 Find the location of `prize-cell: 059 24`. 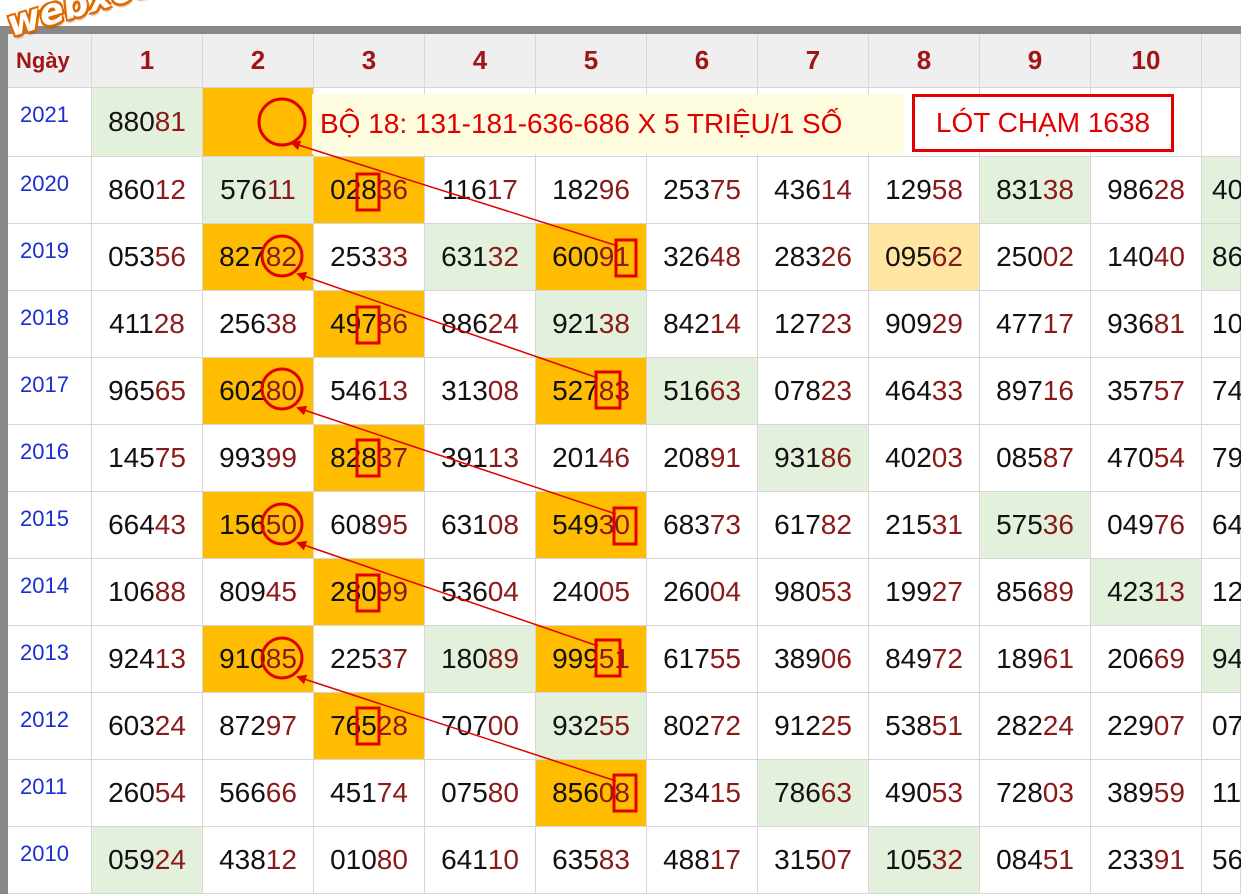

prize-cell: 059 24 is located at coordinates (147, 860).